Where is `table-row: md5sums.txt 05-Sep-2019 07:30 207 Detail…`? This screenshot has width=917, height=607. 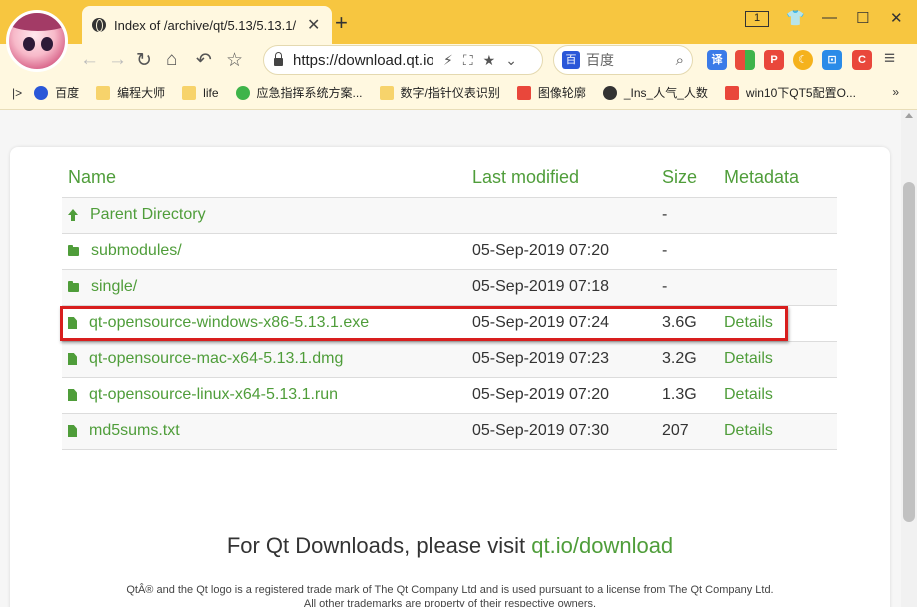 table-row: md5sums.txt 05-Sep-2019 07:30 207 Detail… is located at coordinates (449, 431).